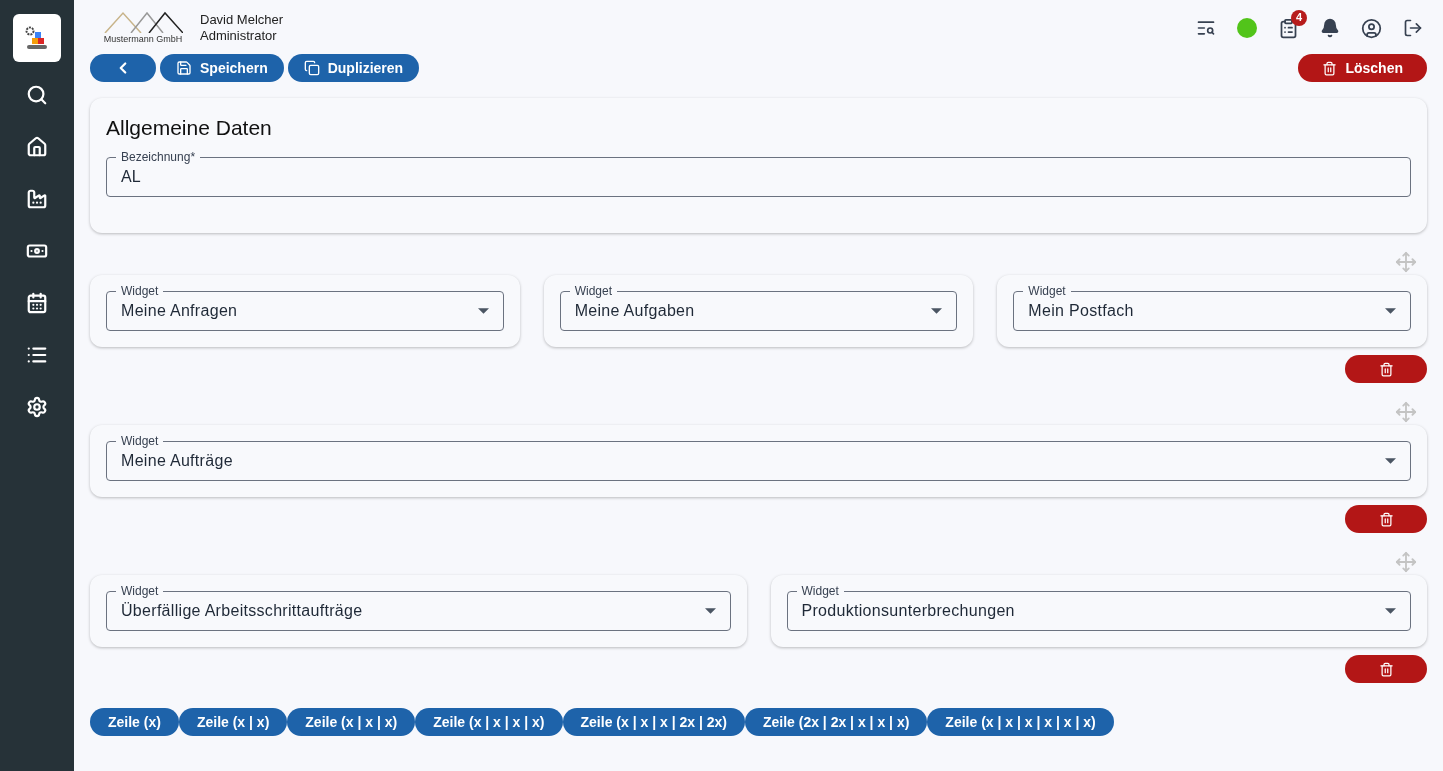  I want to click on bell-icon, so click(1330, 28).